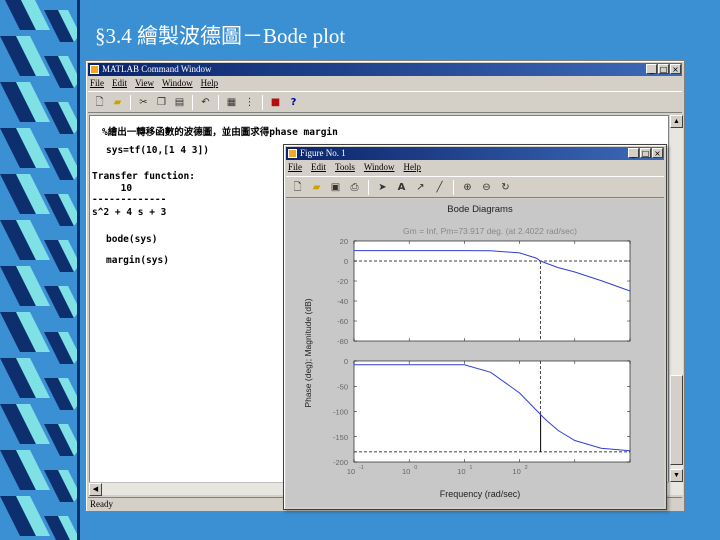  I want to click on command-window-titlebar: MATLAB Command Window _ □ ×, so click(385, 69).